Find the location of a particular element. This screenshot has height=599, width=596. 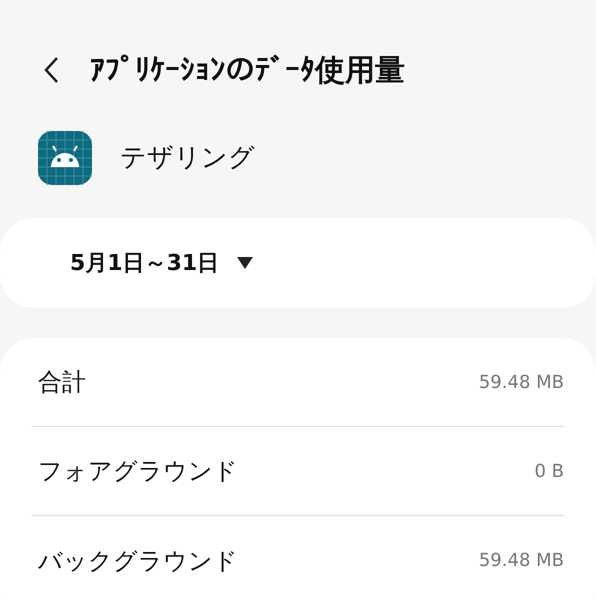

back-icon is located at coordinates (51, 70).